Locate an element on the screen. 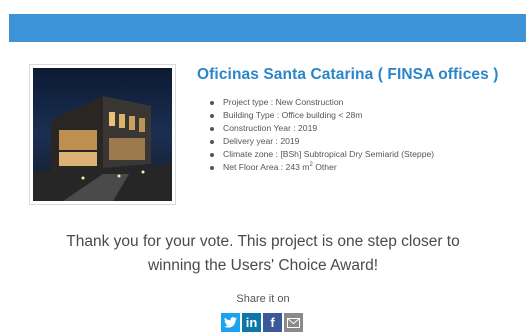 The width and height of the screenshot is (526, 334). twitter-icon is located at coordinates (230, 322).